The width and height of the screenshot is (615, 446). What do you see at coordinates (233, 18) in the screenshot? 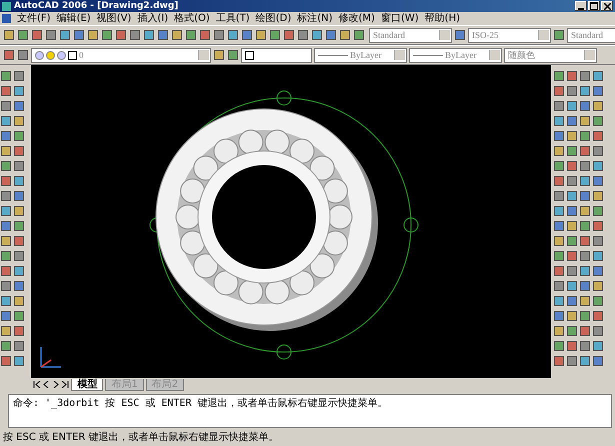
I see `menu-item: 工具(T)` at bounding box center [233, 18].